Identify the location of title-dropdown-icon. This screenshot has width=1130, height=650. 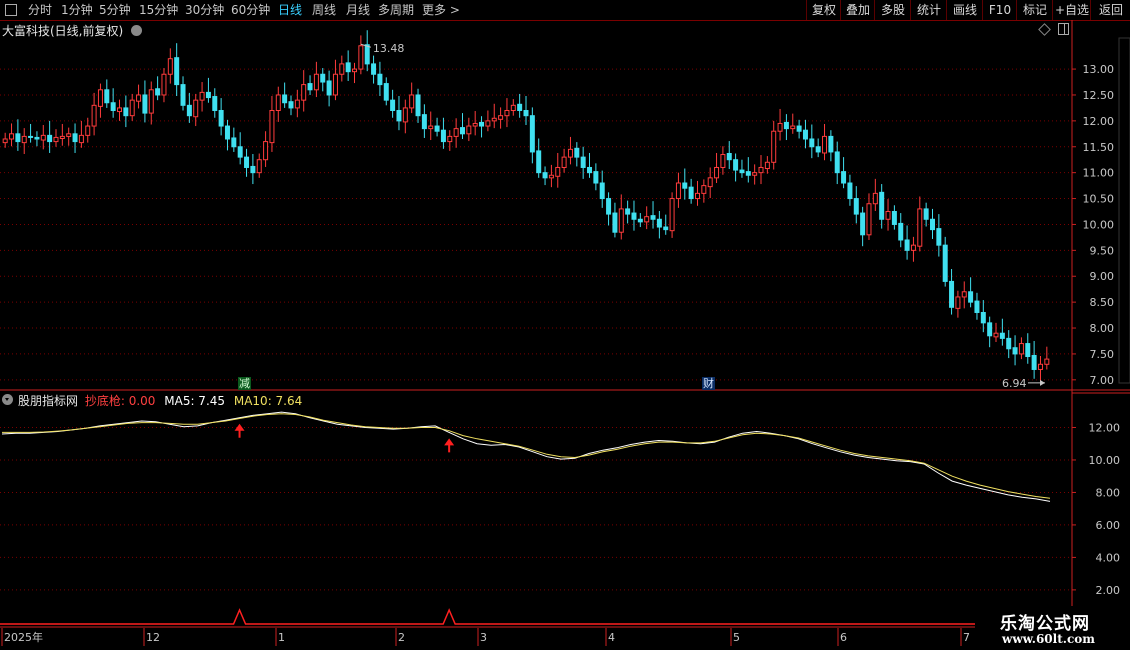
(137, 30).